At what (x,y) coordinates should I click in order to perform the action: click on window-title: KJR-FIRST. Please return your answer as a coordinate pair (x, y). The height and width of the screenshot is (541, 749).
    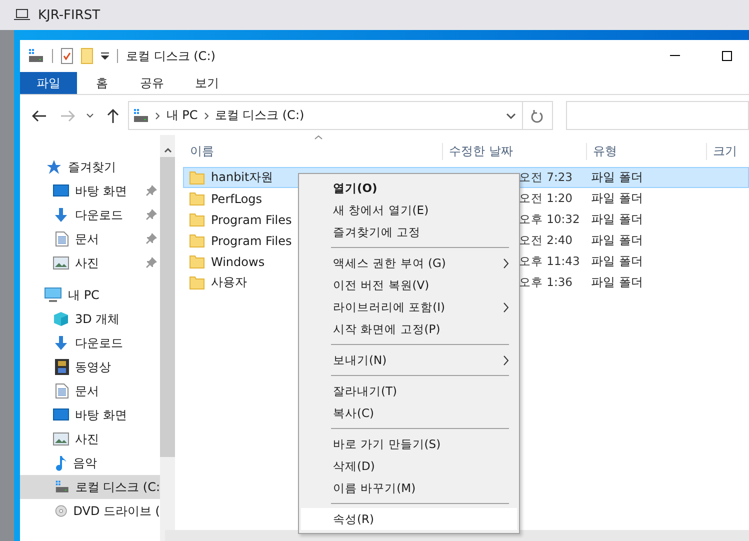
    Looking at the image, I should click on (69, 15).